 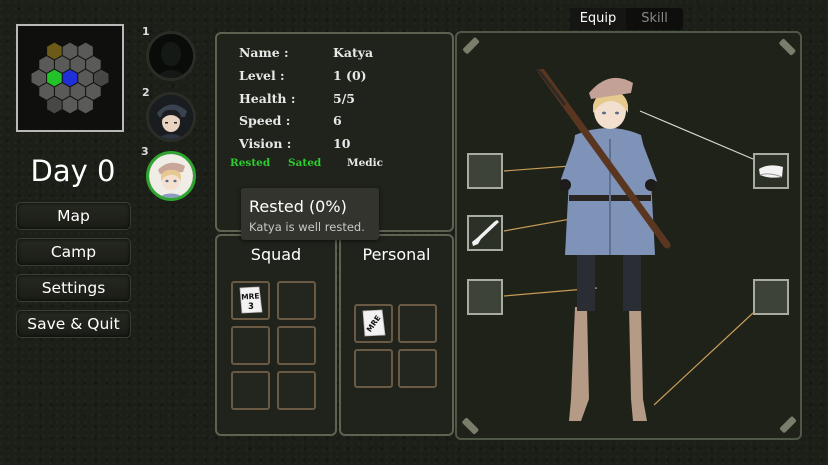 I want to click on personal-cell: MRE, so click(x=373, y=323).